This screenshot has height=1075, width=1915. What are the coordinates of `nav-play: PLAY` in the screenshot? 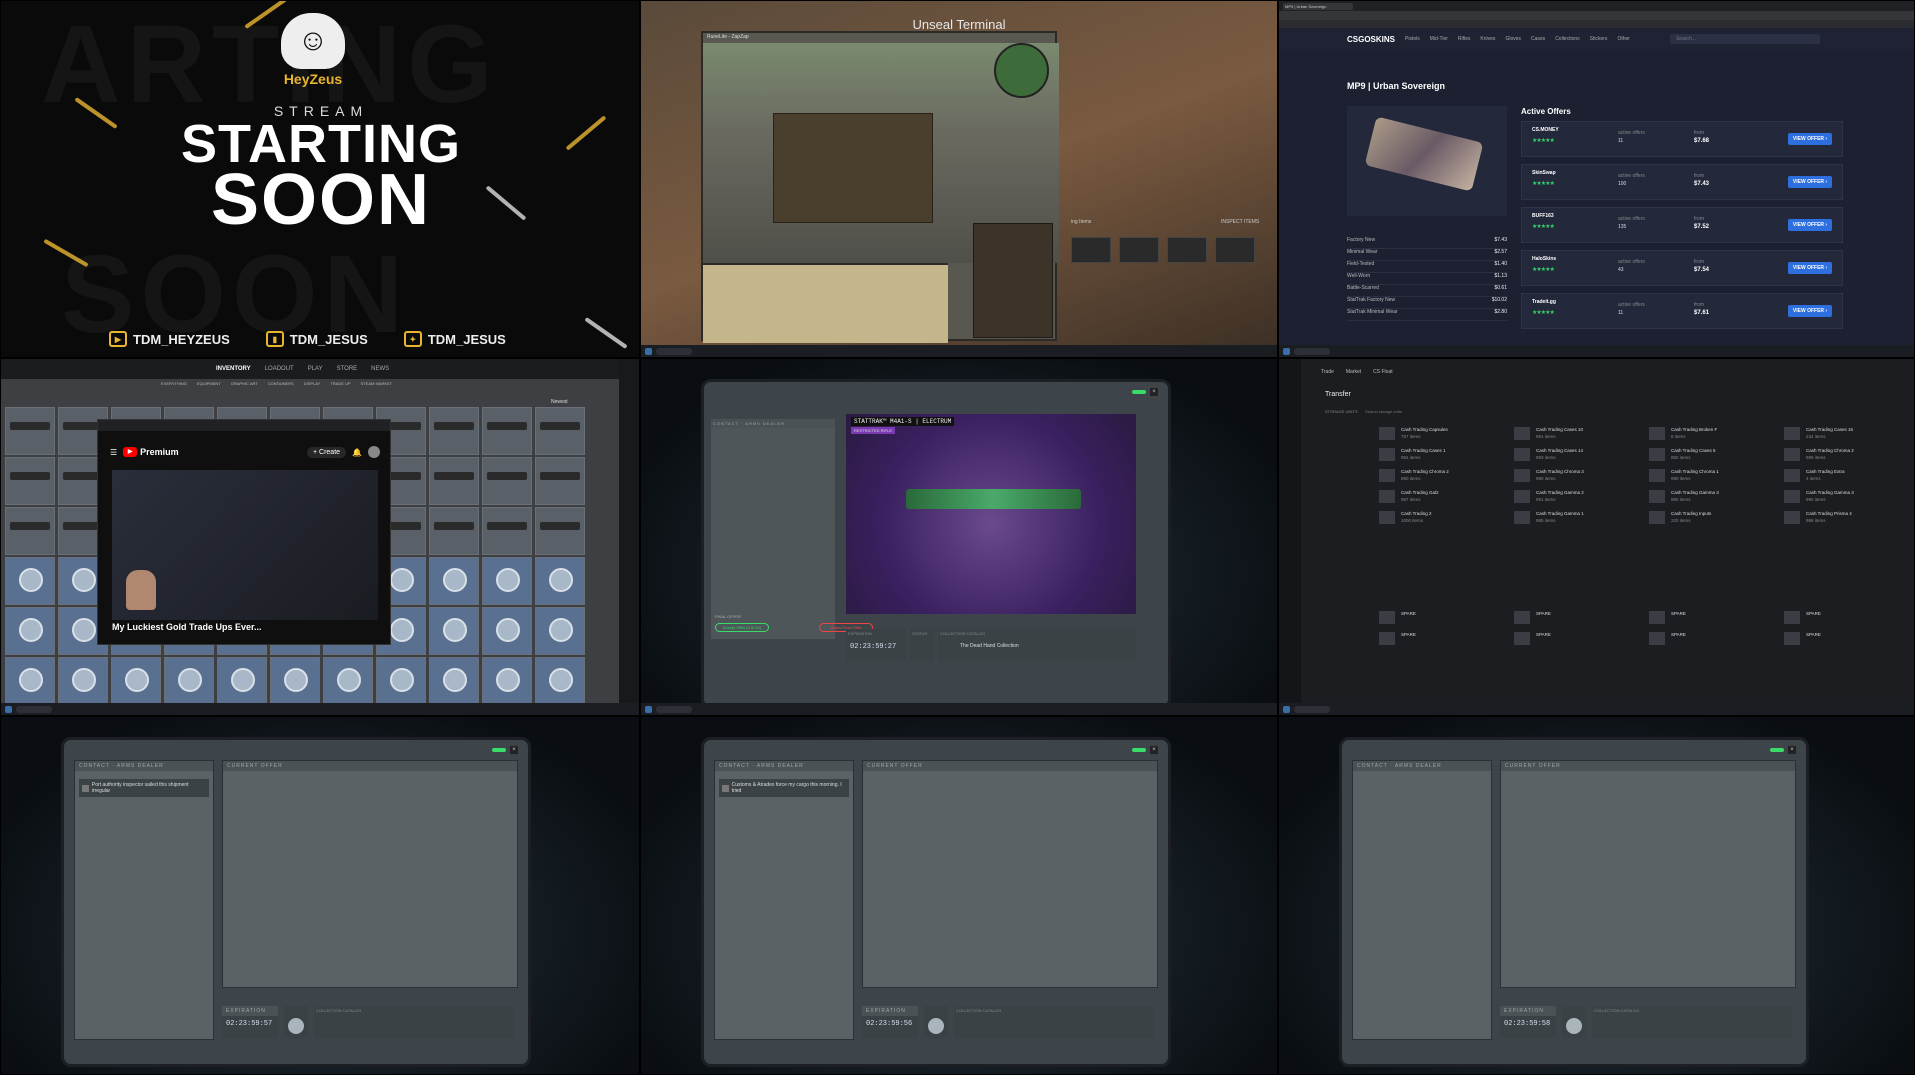 It's located at (315, 369).